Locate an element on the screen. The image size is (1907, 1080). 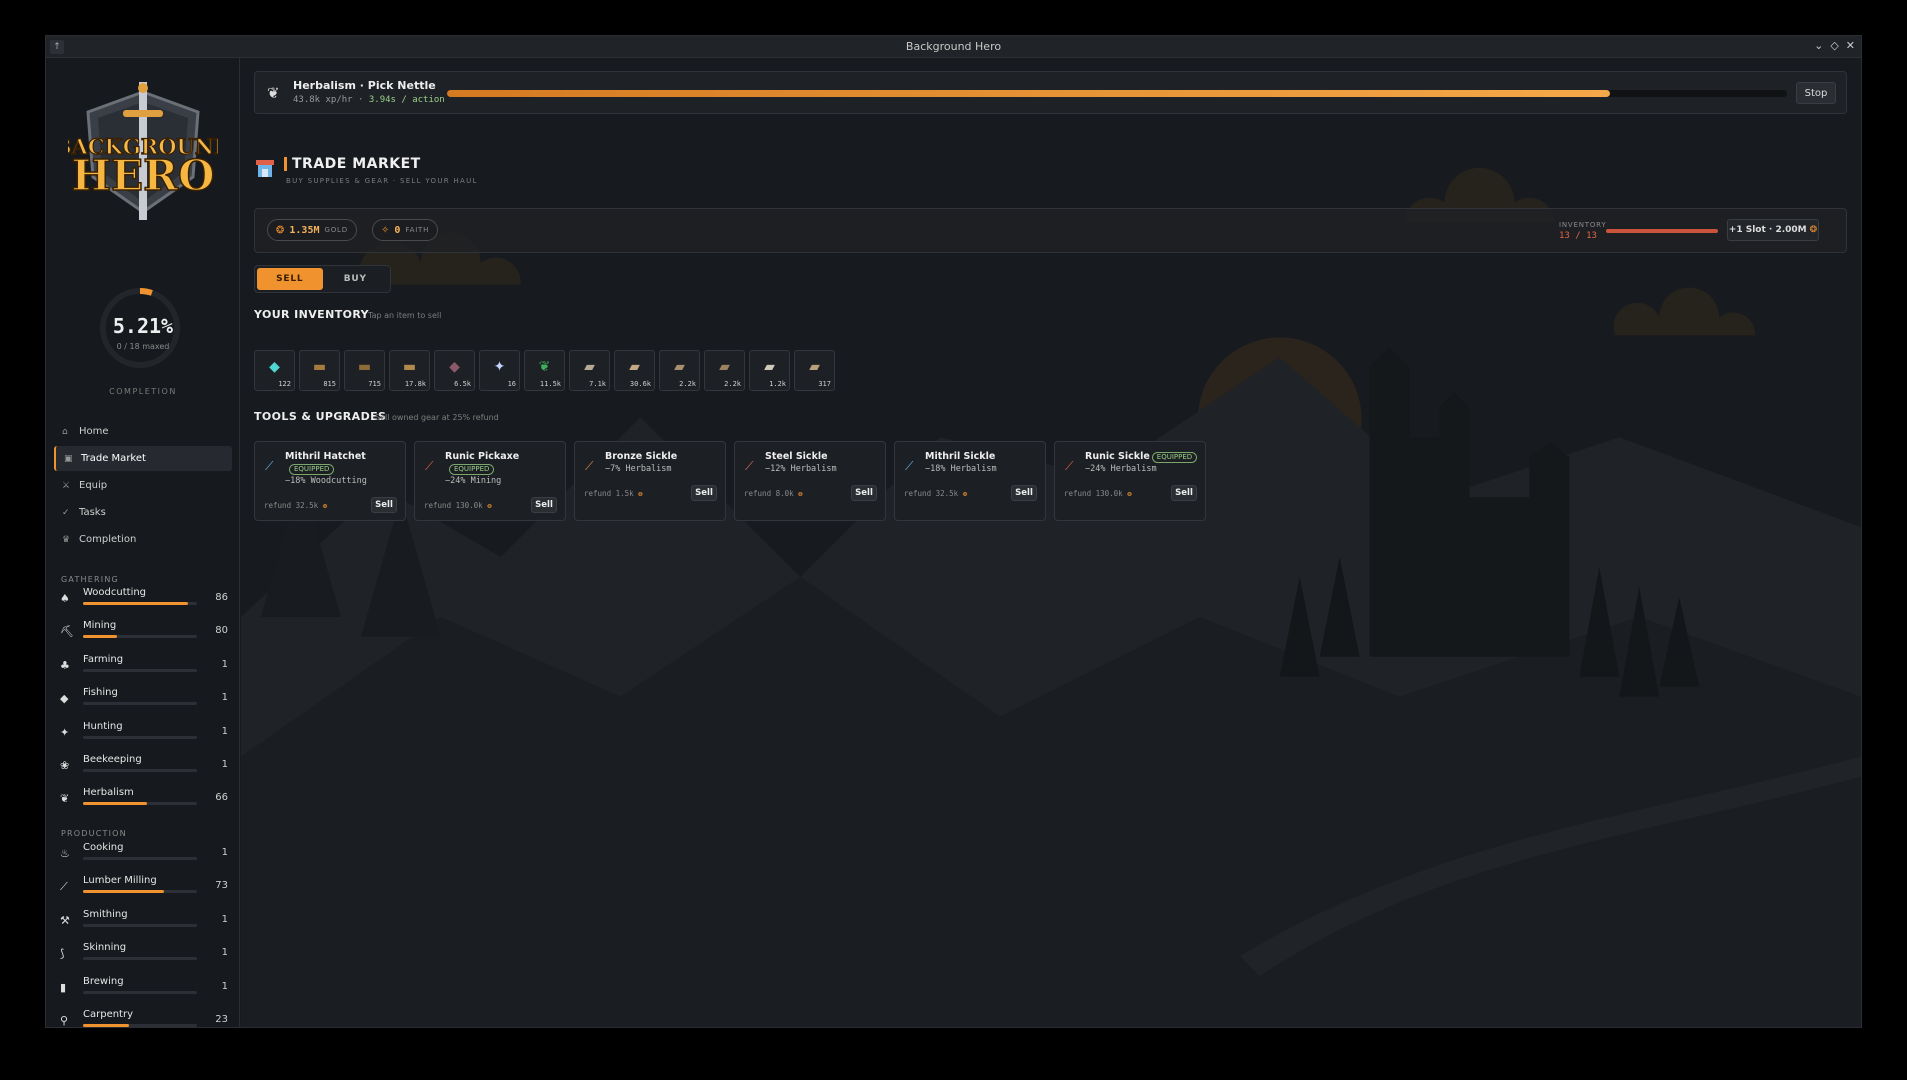
skill-fishing: ◆ Fishing 1 is located at coordinates (144, 700).